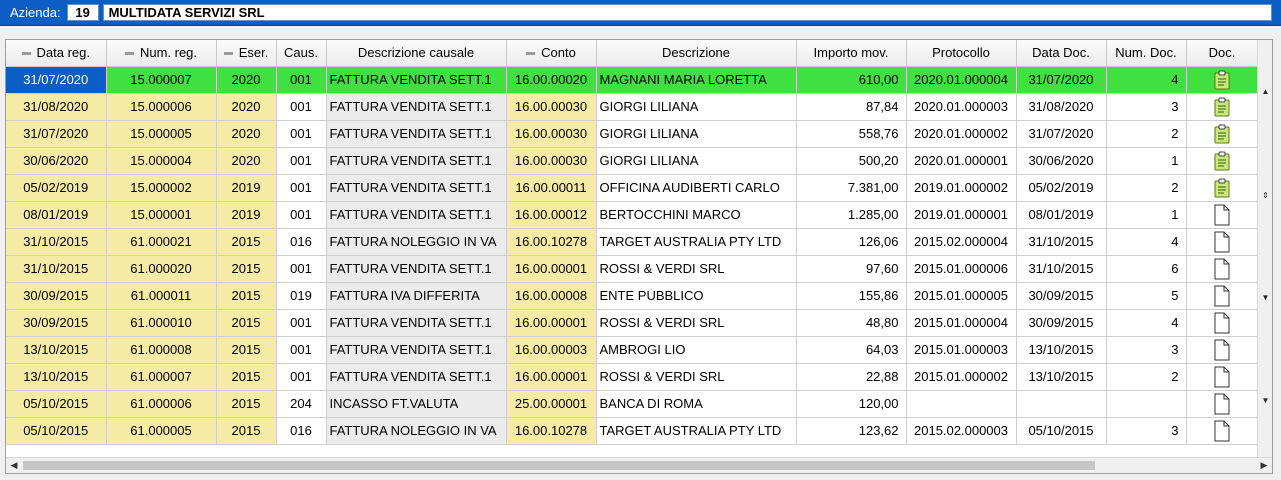 Image resolution: width=1281 pixels, height=480 pixels. I want to click on cell-importo: 610,00, so click(851, 80).